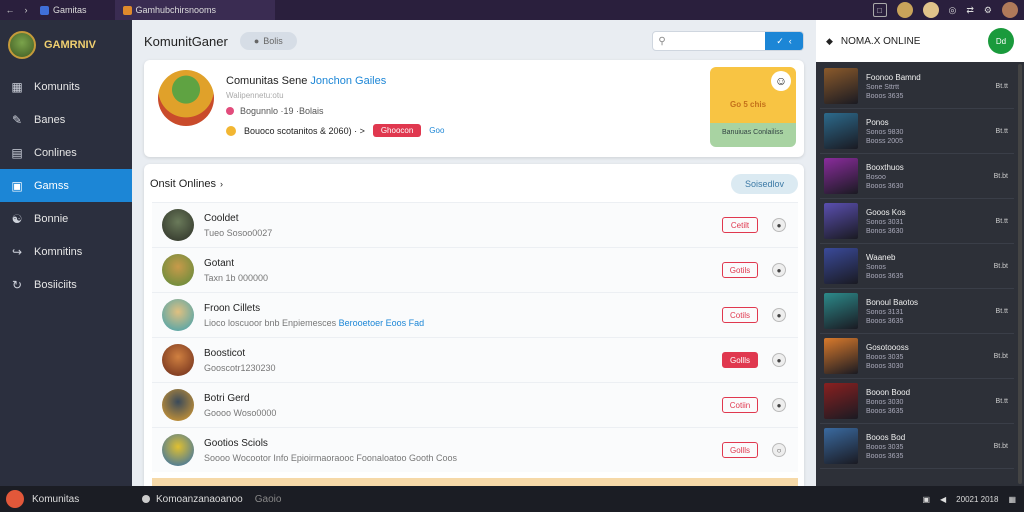  What do you see at coordinates (268, 41) in the screenshot?
I see `filter-pill-button: ● Bolis` at bounding box center [268, 41].